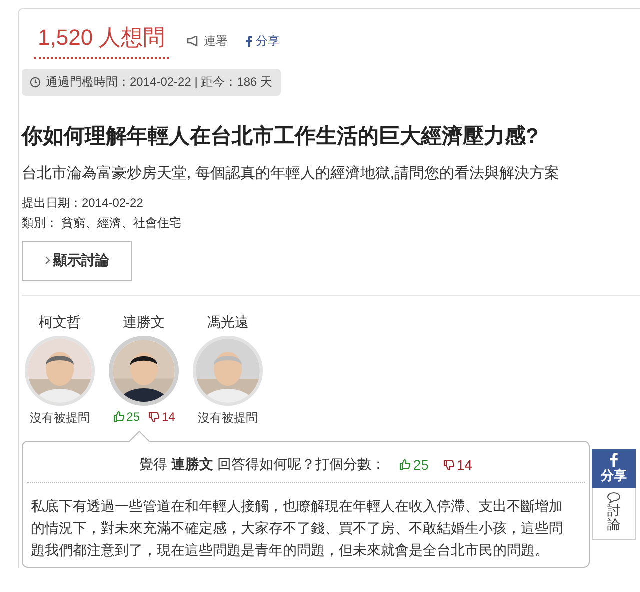 This screenshot has width=640, height=592. Describe the element at coordinates (297, 528) in the screenshot. I see `answer-text: 私底下有透過一些管道在和年輕人接觸，也瞭解現在年輕人在收入停滯、支出不斷增加的情況下，對未來充滿不確定感，大家存不了錢、買不了房、不敢結婚生小孩，這些問題我們都注意到了，現在這些問題是青年的問題，但未來就會是全台北市民的問題。` at that location.